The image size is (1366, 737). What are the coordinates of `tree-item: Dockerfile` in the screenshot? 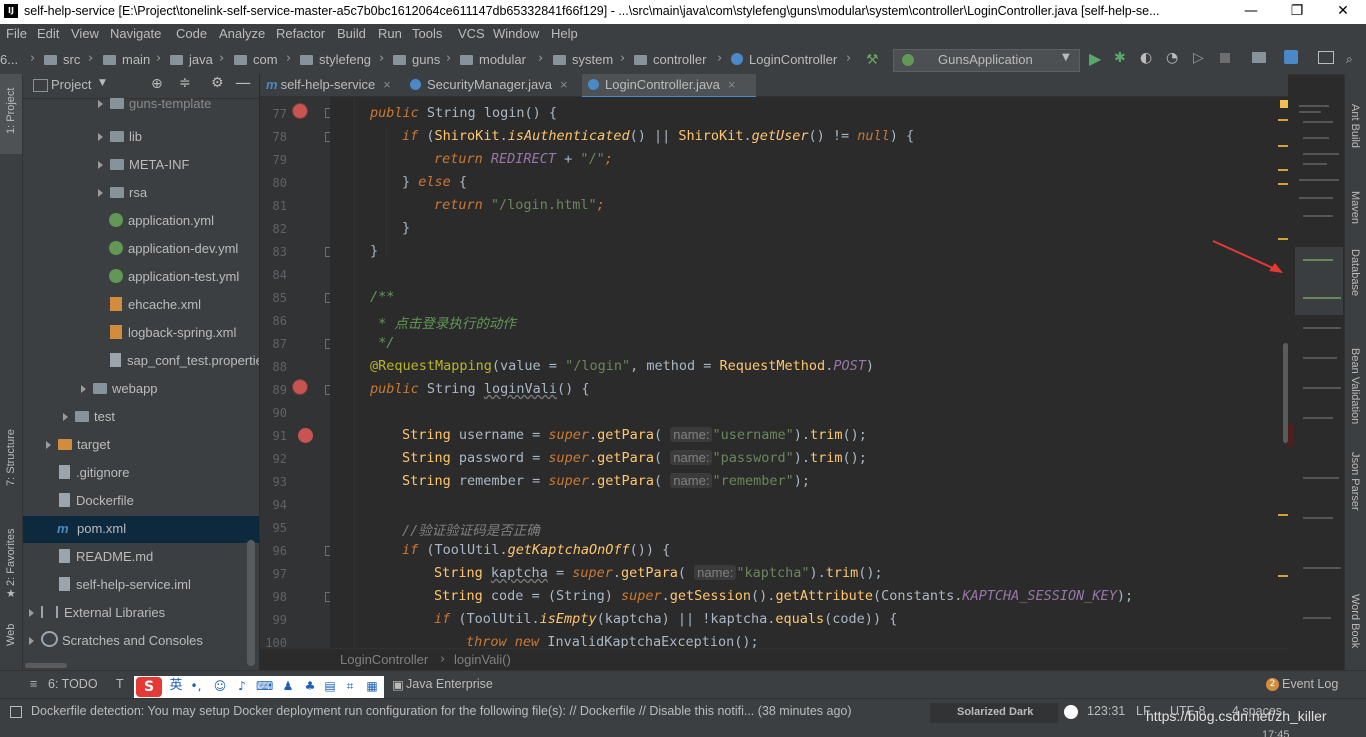 It's located at (96, 501).